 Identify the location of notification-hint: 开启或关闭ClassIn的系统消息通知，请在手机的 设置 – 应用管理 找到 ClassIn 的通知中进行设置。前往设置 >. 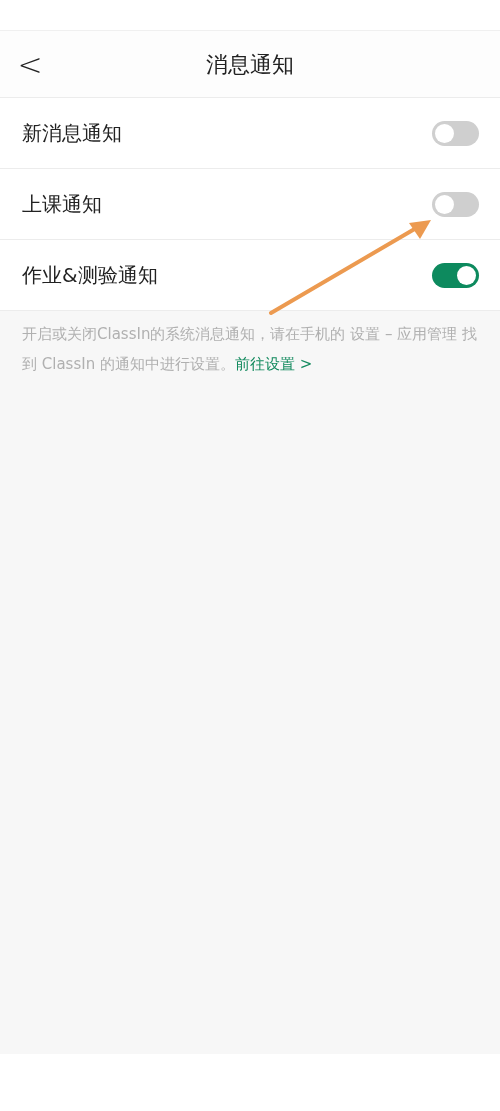
(250, 349).